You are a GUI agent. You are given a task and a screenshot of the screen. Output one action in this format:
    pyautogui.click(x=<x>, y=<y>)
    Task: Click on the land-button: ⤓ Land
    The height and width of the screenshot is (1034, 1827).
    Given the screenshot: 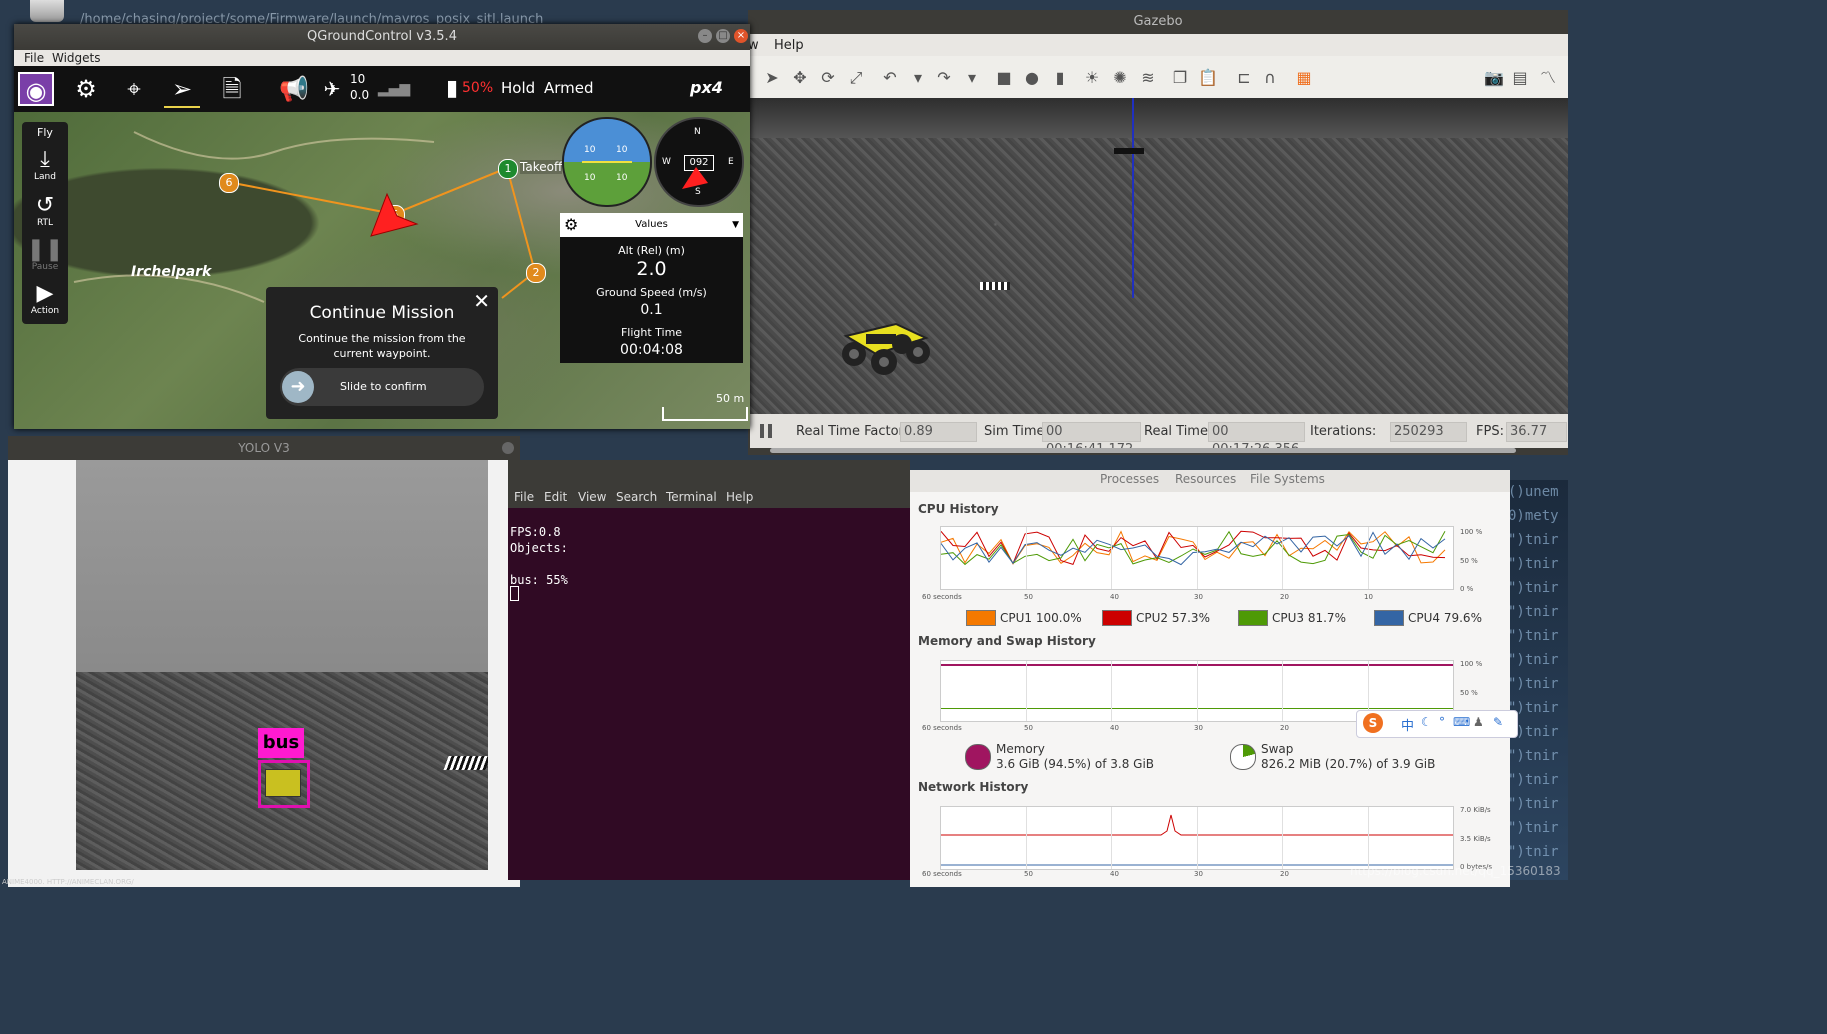 What is the action you would take?
    pyautogui.click(x=45, y=165)
    